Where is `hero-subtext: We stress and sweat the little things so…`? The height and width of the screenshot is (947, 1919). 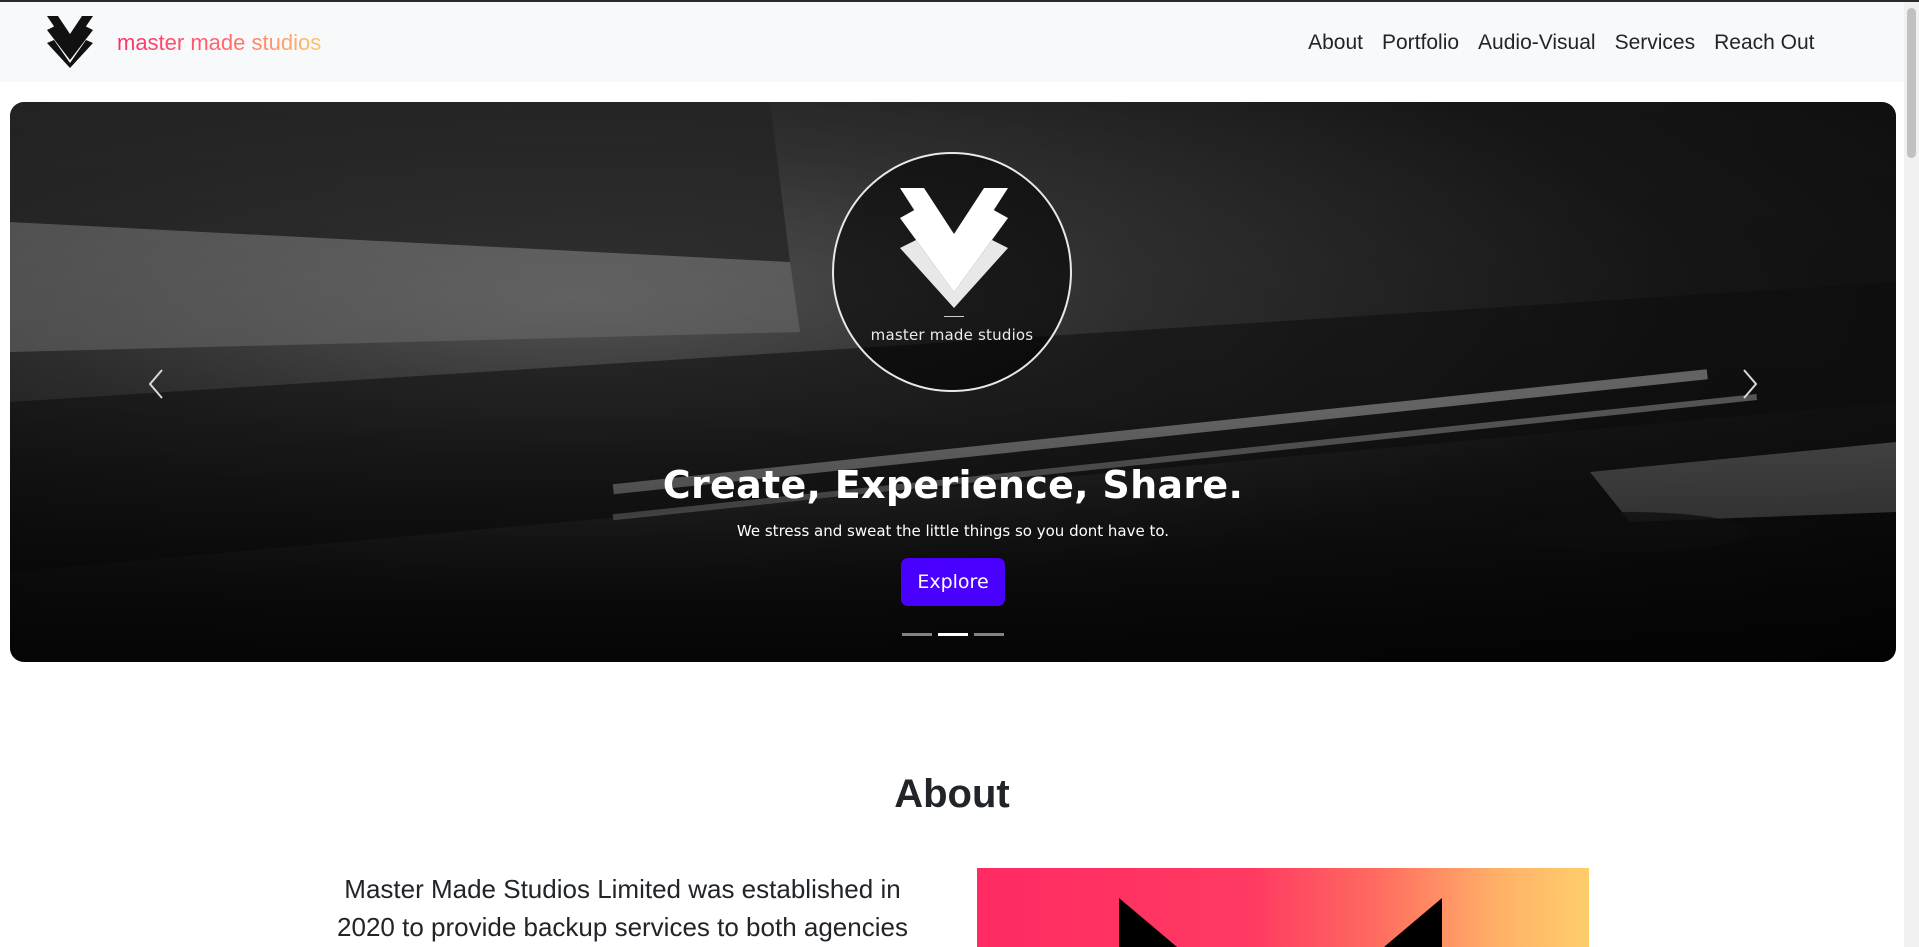 hero-subtext: We stress and sweat the little things so… is located at coordinates (953, 531).